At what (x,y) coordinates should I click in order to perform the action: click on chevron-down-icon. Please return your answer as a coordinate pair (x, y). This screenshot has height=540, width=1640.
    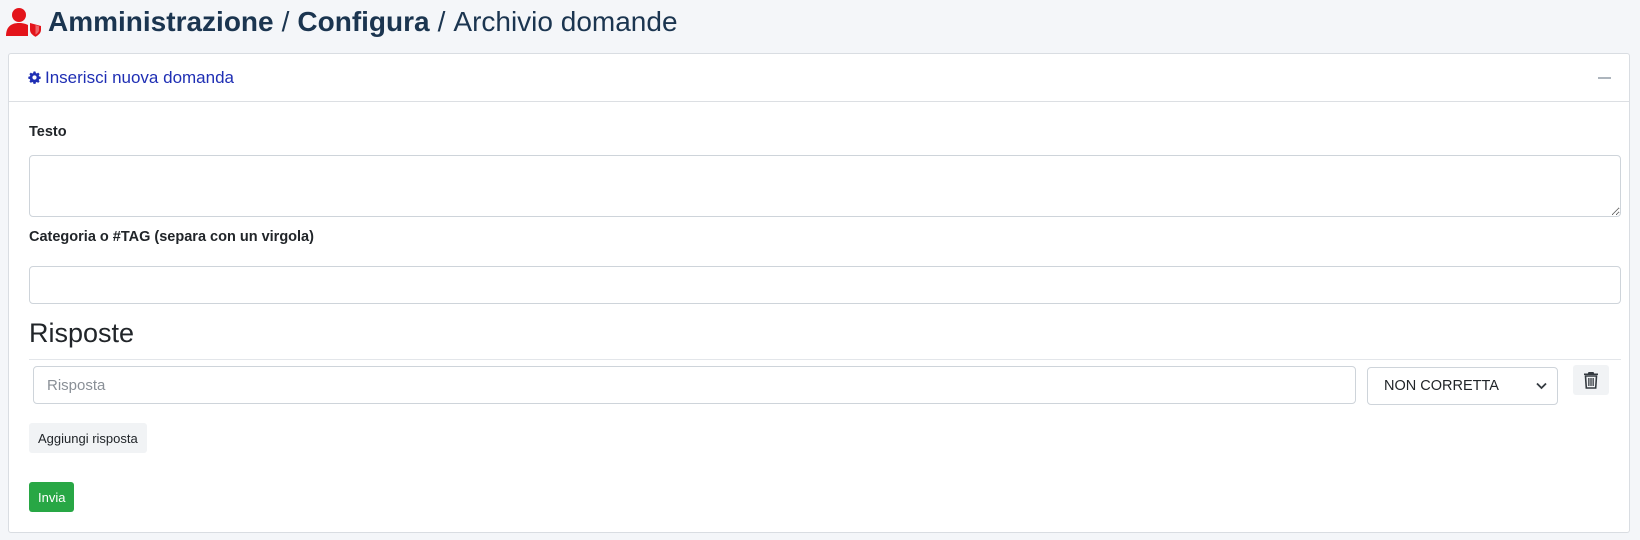
    Looking at the image, I should click on (1541, 386).